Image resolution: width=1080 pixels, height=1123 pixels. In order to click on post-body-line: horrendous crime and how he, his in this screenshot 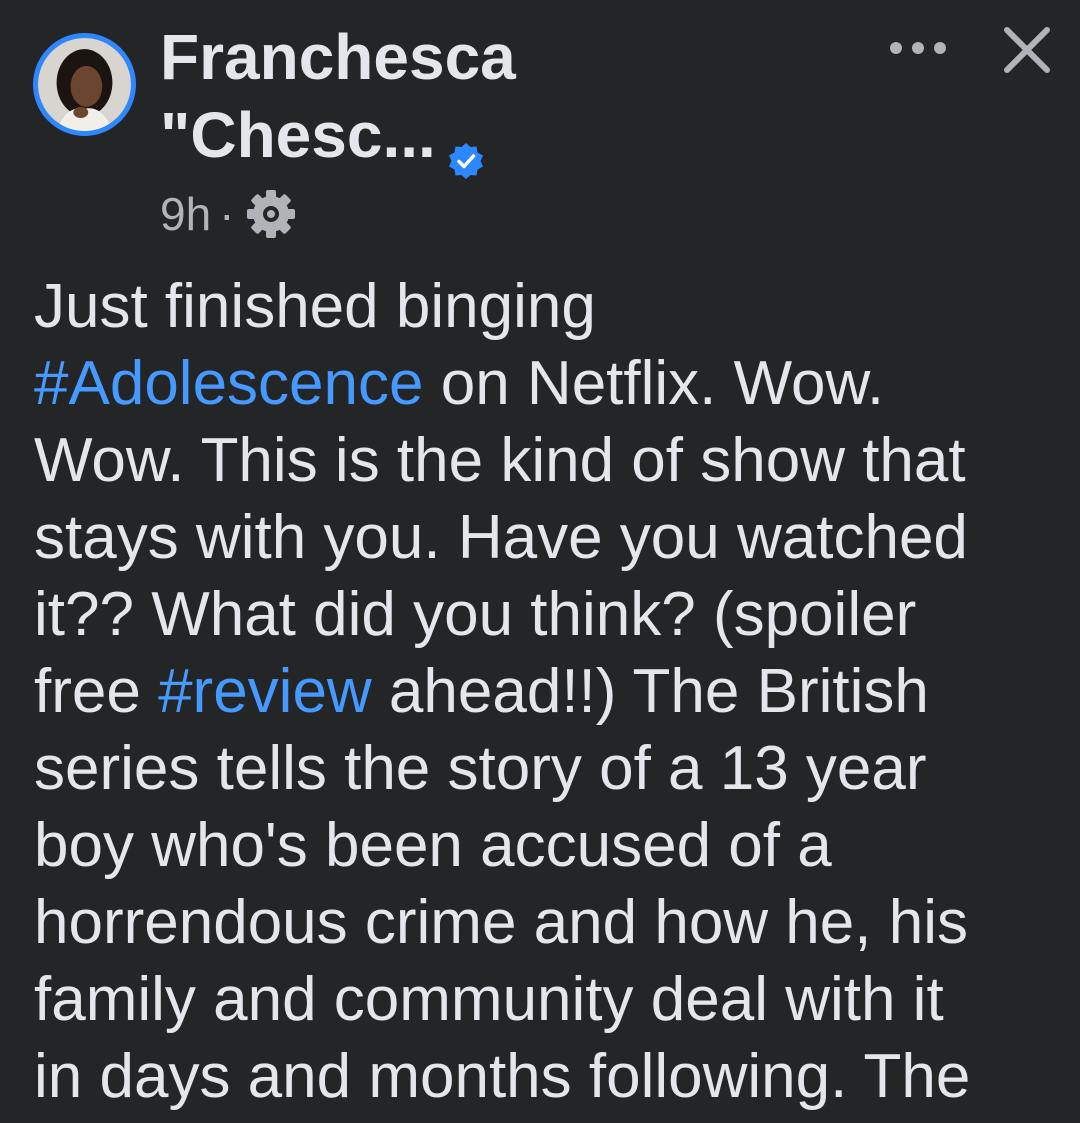, I will do `click(549, 922)`.